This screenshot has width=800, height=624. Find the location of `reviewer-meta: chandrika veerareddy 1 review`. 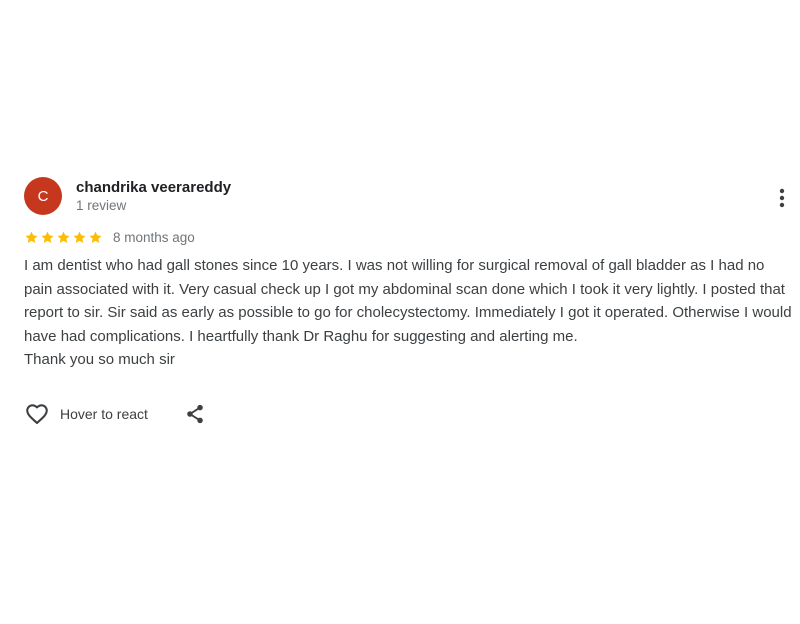

reviewer-meta: chandrika veerareddy 1 review is located at coordinates (153, 196).